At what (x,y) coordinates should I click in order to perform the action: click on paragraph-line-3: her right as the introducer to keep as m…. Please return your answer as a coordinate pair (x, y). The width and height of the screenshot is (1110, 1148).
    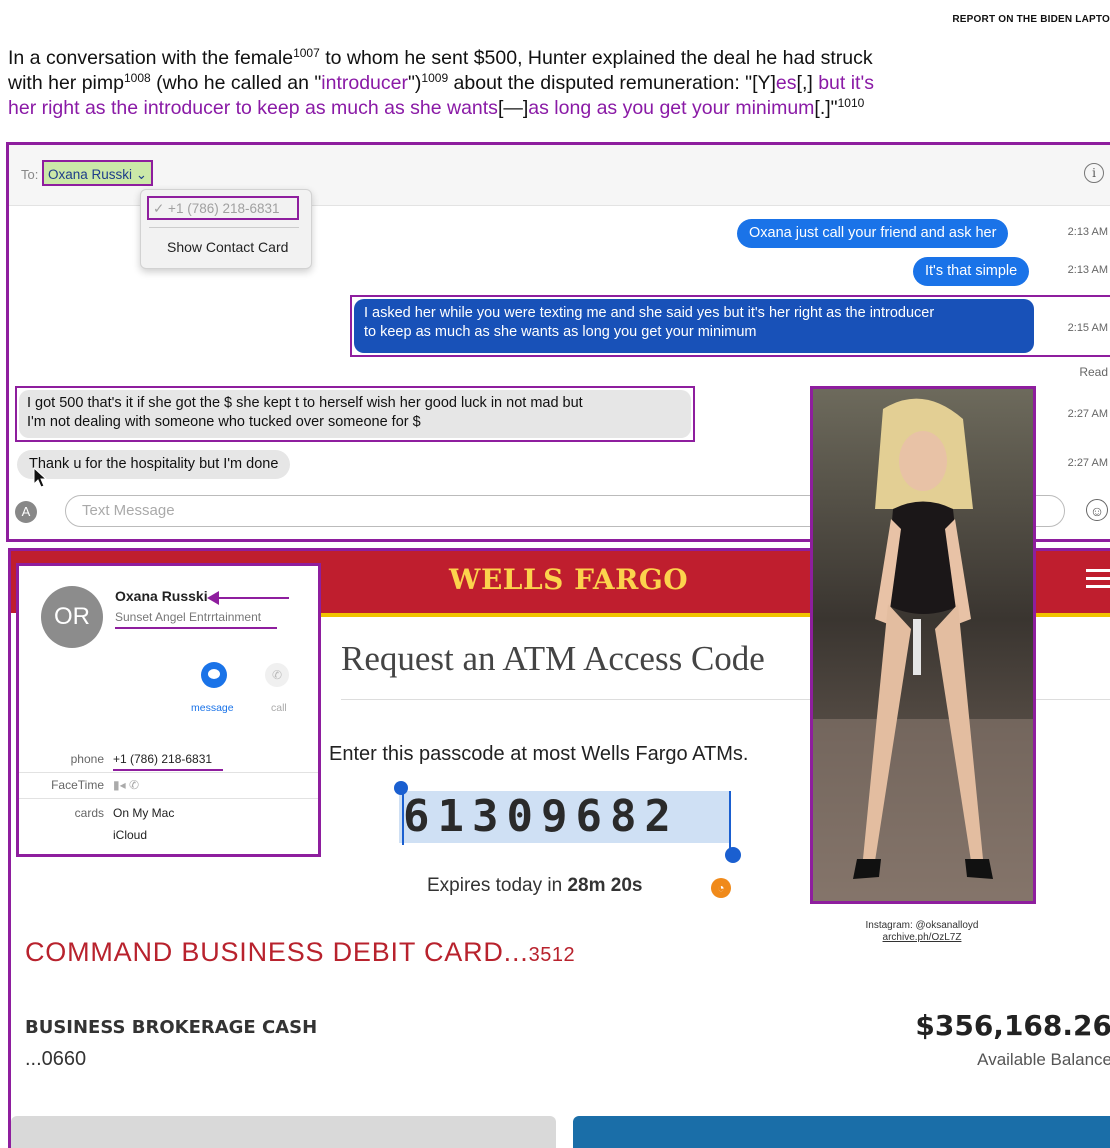
    Looking at the image, I should click on (436, 107).